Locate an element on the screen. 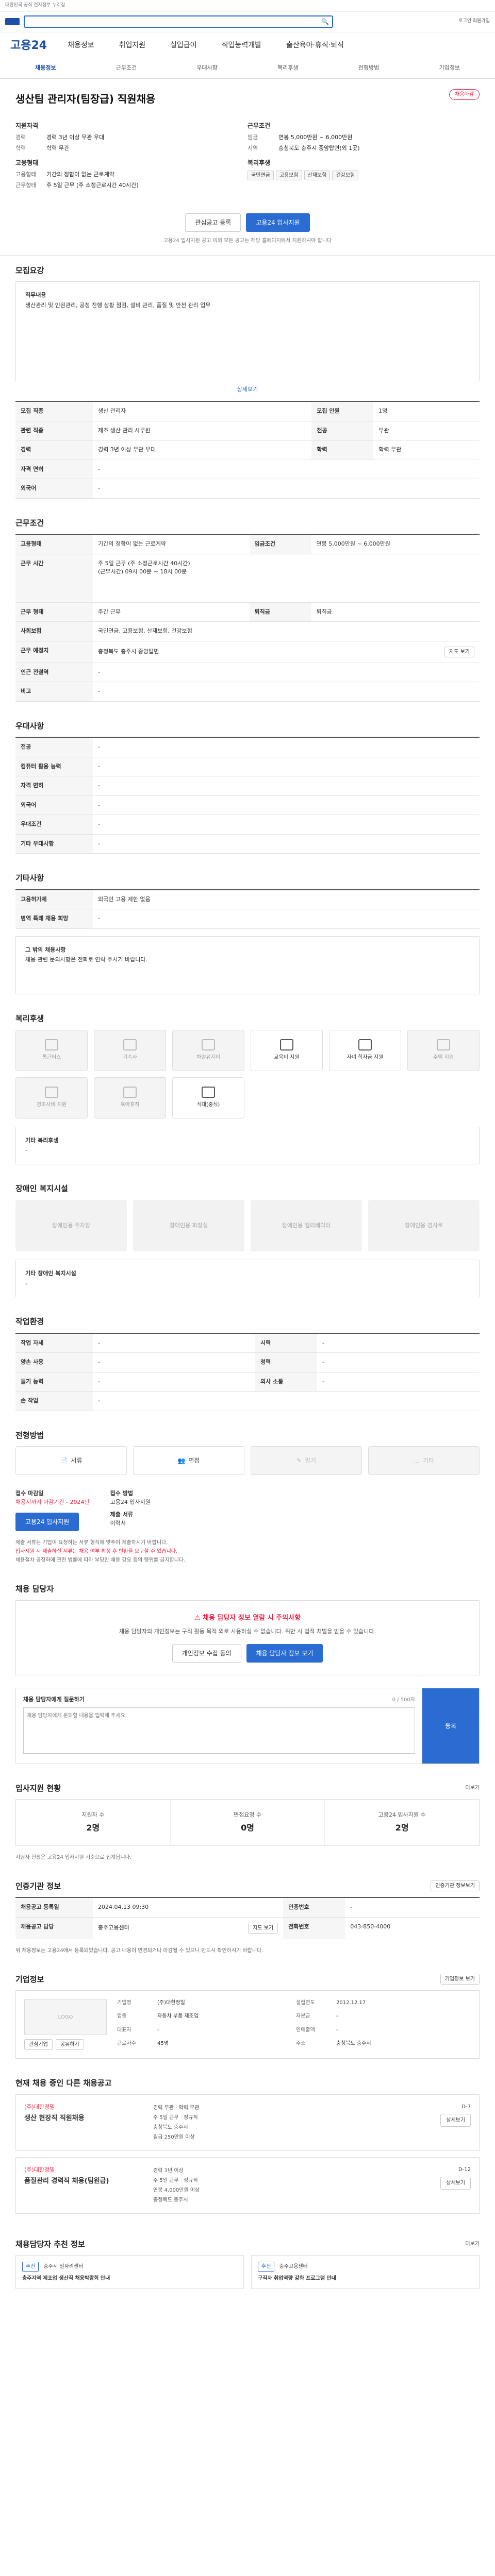 This screenshot has height=2576, width=495. welfare-item: 차량유지비 is located at coordinates (208, 1050).